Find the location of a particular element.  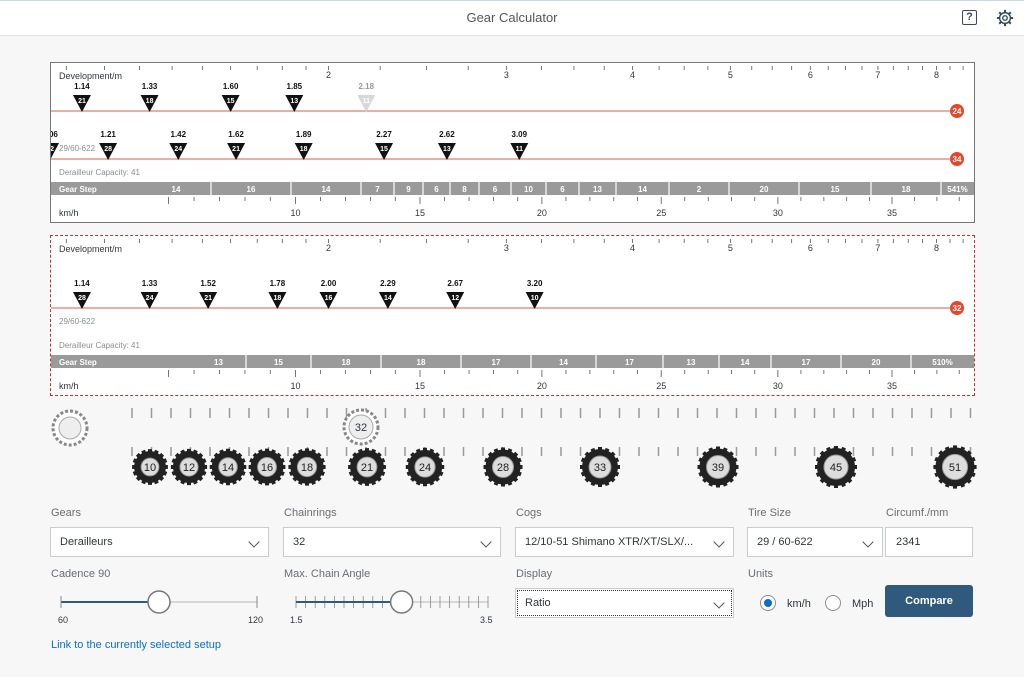

cog-icon-label: 21 is located at coordinates (367, 468).